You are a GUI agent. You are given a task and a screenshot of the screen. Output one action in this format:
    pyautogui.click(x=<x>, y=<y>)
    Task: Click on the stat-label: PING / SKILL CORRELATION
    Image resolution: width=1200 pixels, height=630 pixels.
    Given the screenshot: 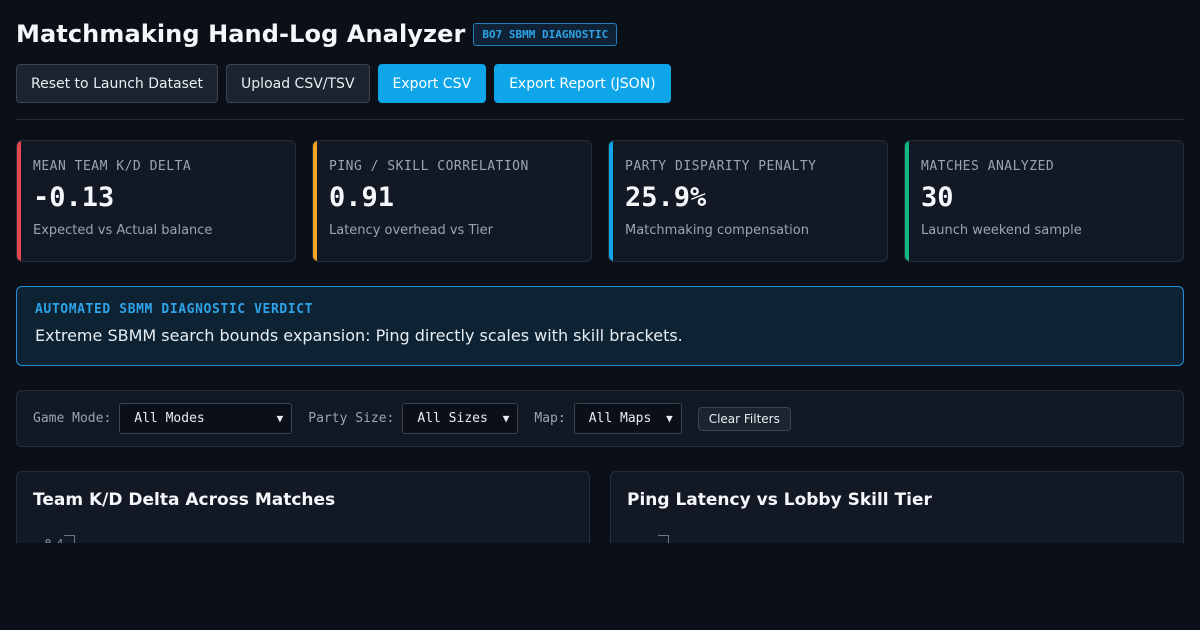 What is the action you would take?
    pyautogui.click(x=429, y=166)
    